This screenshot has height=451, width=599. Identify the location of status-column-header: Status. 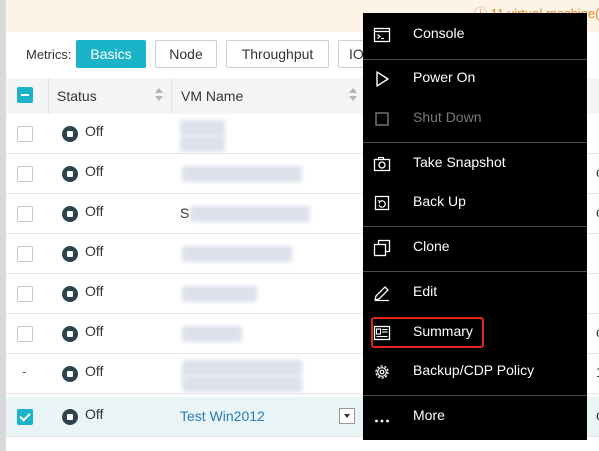
(77, 96).